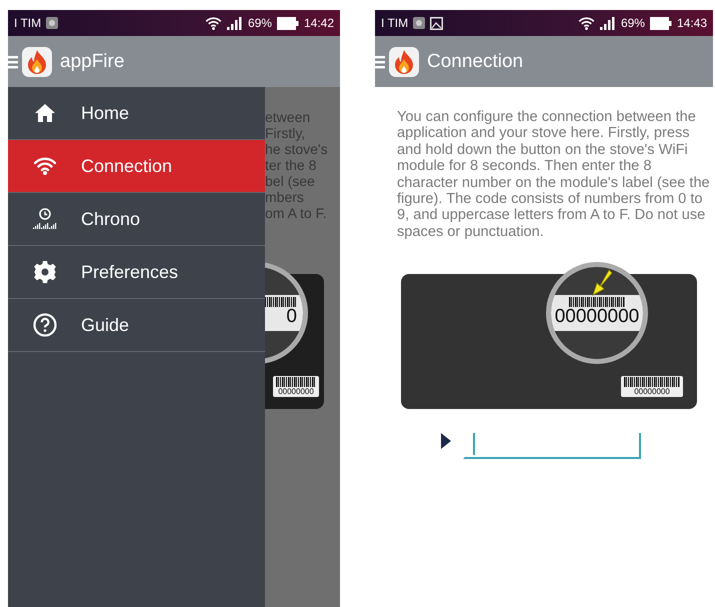 This screenshot has height=607, width=715. I want to click on code-label-text: 00000000, so click(597, 317).